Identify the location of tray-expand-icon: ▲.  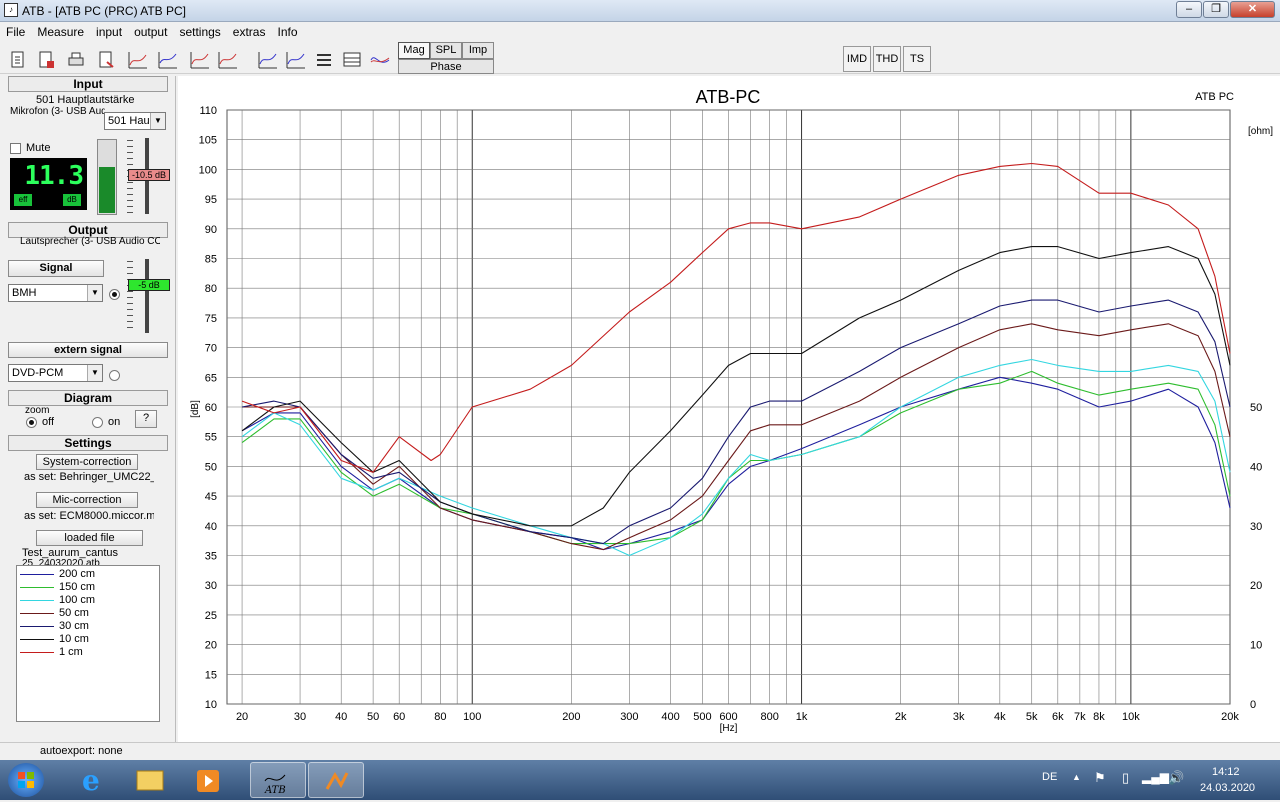
(1076, 777).